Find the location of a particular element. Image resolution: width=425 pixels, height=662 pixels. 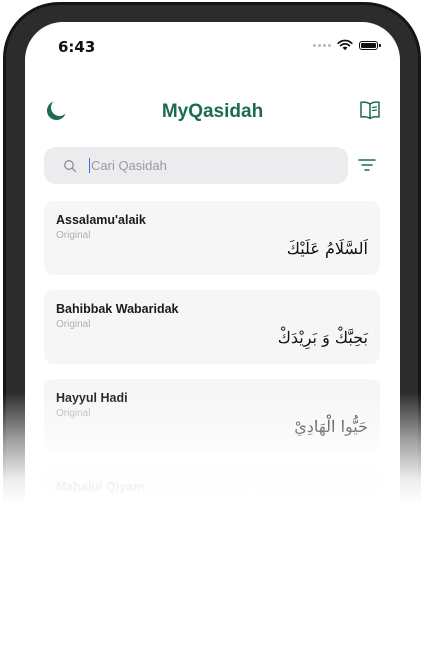

qasidah-title: Bahibbak Wabaridak is located at coordinates (117, 309).